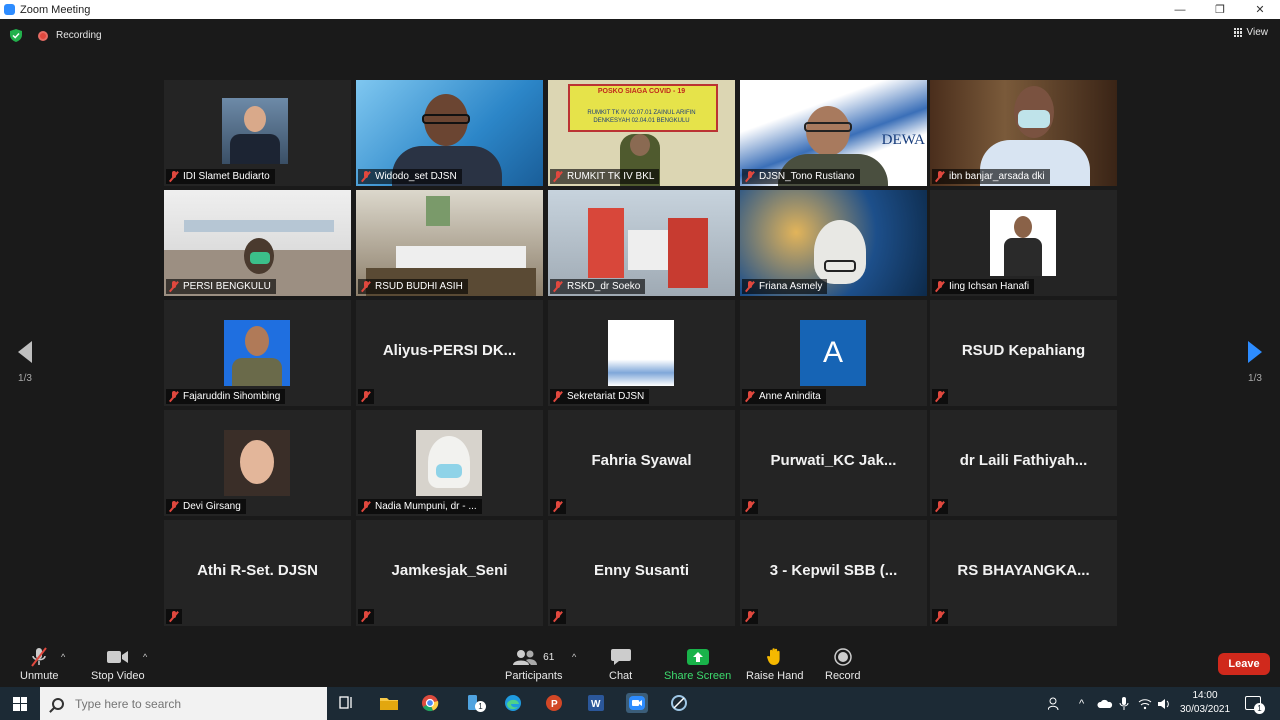  What do you see at coordinates (991, 176) in the screenshot?
I see `participant-name-label: ibn banjar_arsada dki` at bounding box center [991, 176].